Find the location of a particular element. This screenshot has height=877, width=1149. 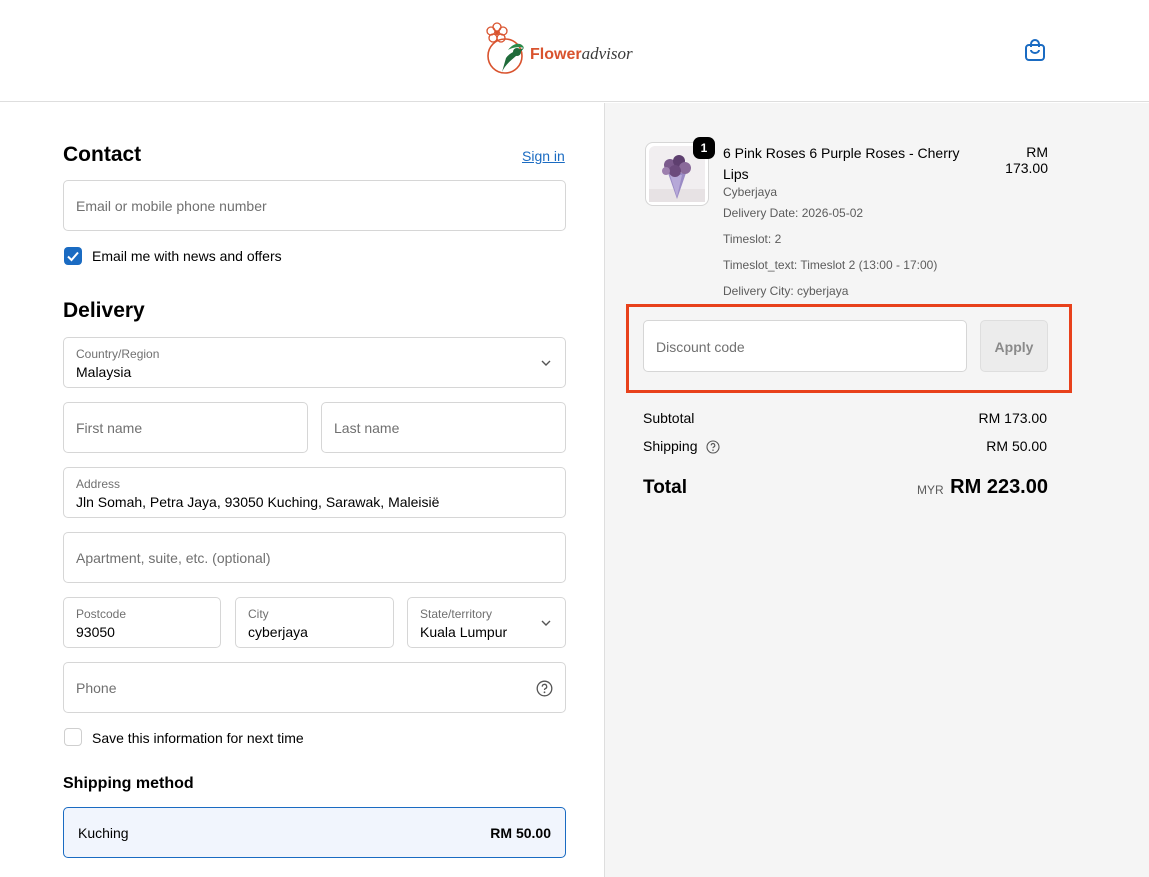

subtotal-label: Subtotal is located at coordinates (669, 418).